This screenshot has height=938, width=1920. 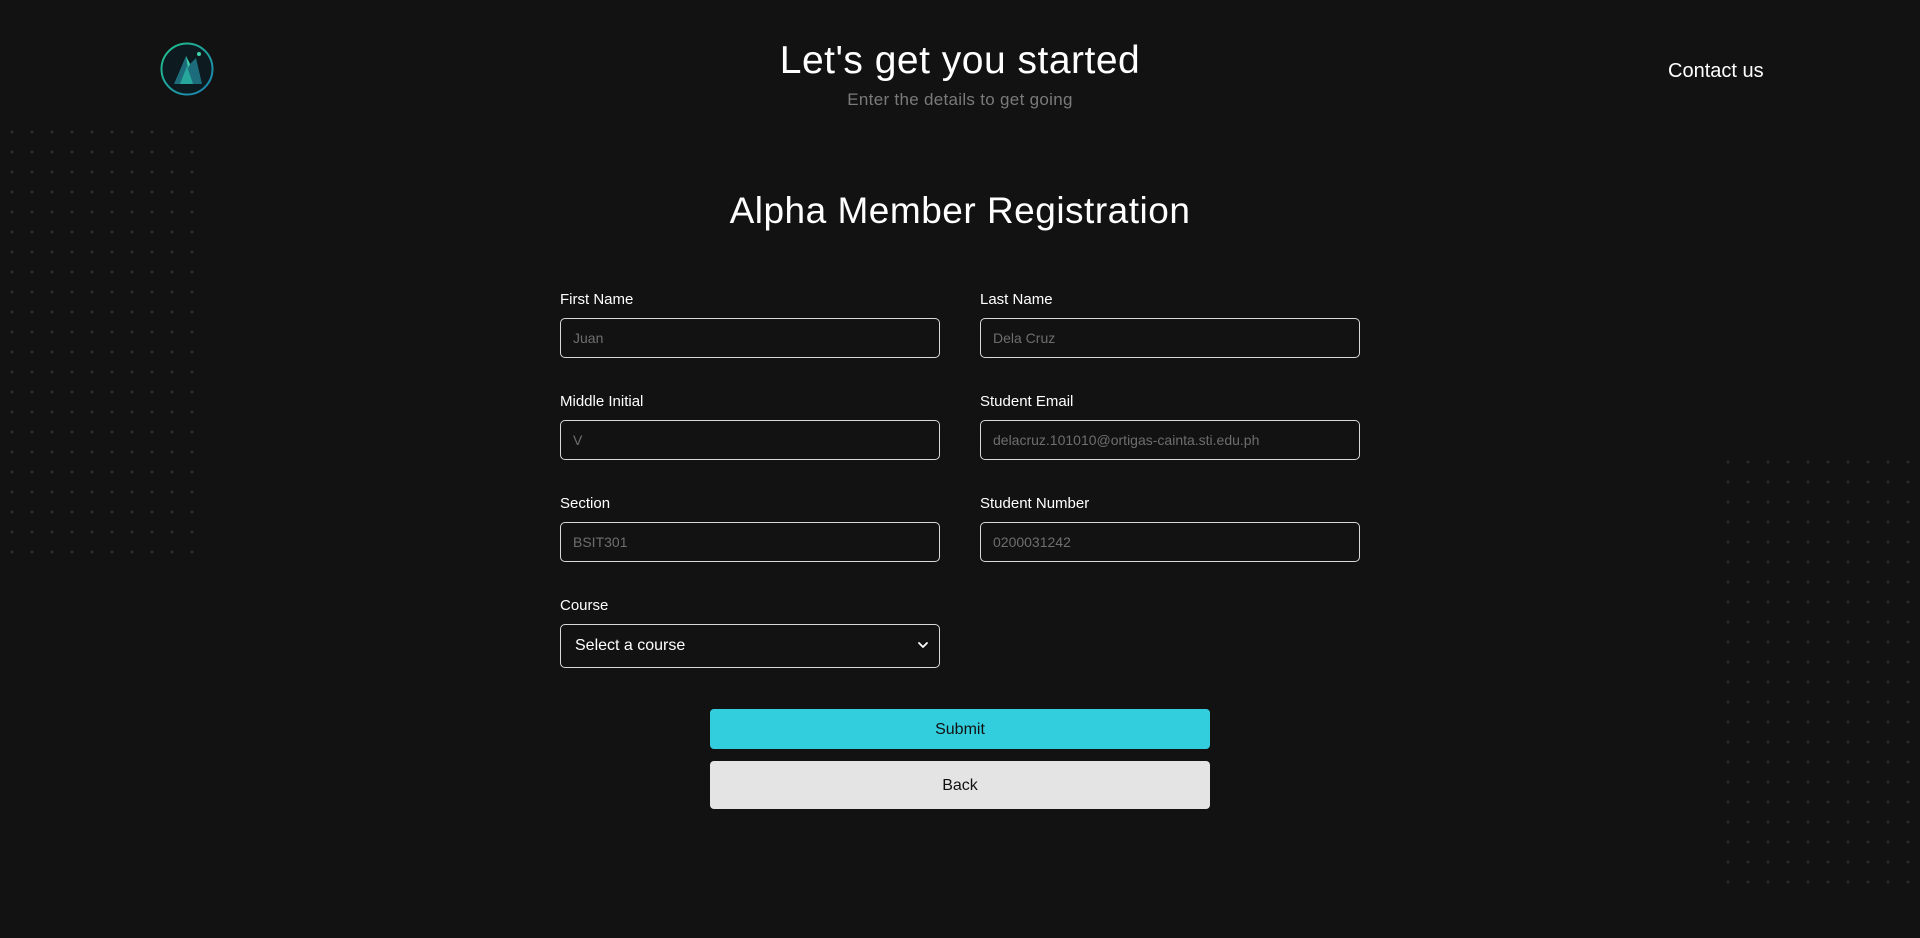 What do you see at coordinates (585, 503) in the screenshot?
I see `section-label: Section` at bounding box center [585, 503].